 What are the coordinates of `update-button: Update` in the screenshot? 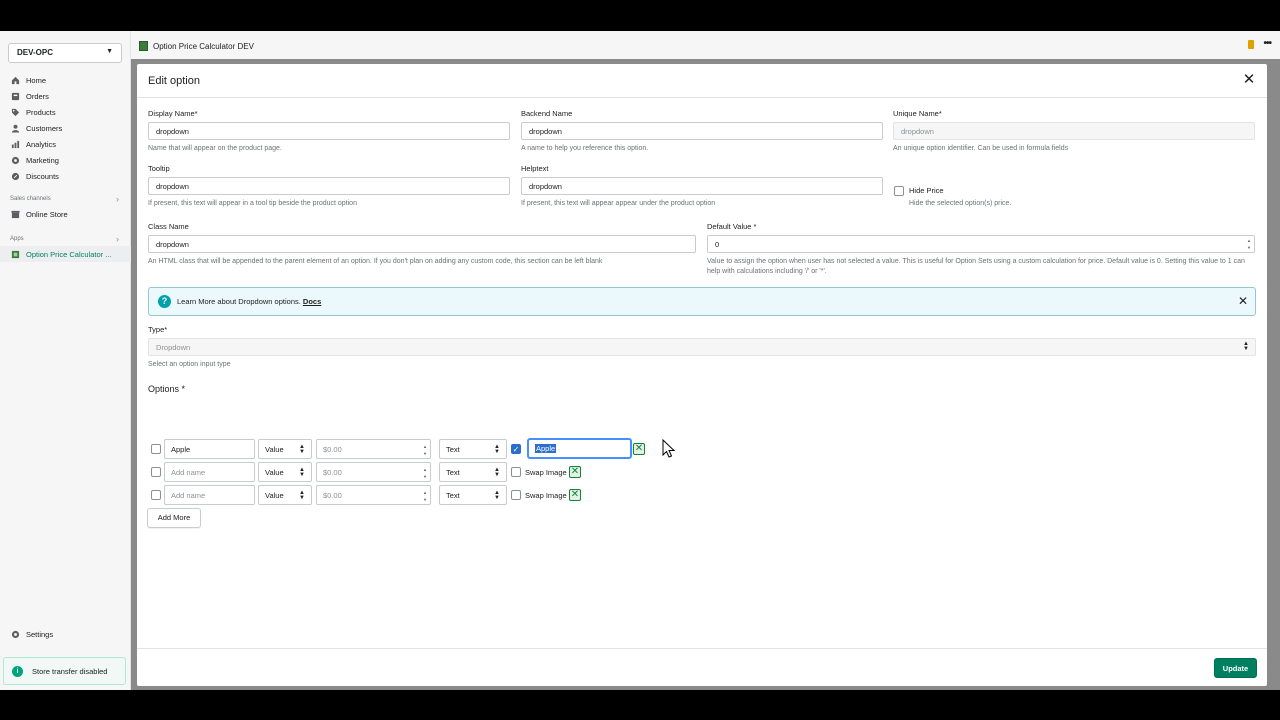 It's located at (1235, 668).